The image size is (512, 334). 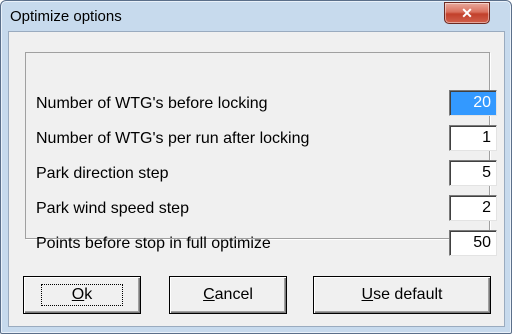 What do you see at coordinates (473, 243) in the screenshot?
I see `points-before-stop-input: 50` at bounding box center [473, 243].